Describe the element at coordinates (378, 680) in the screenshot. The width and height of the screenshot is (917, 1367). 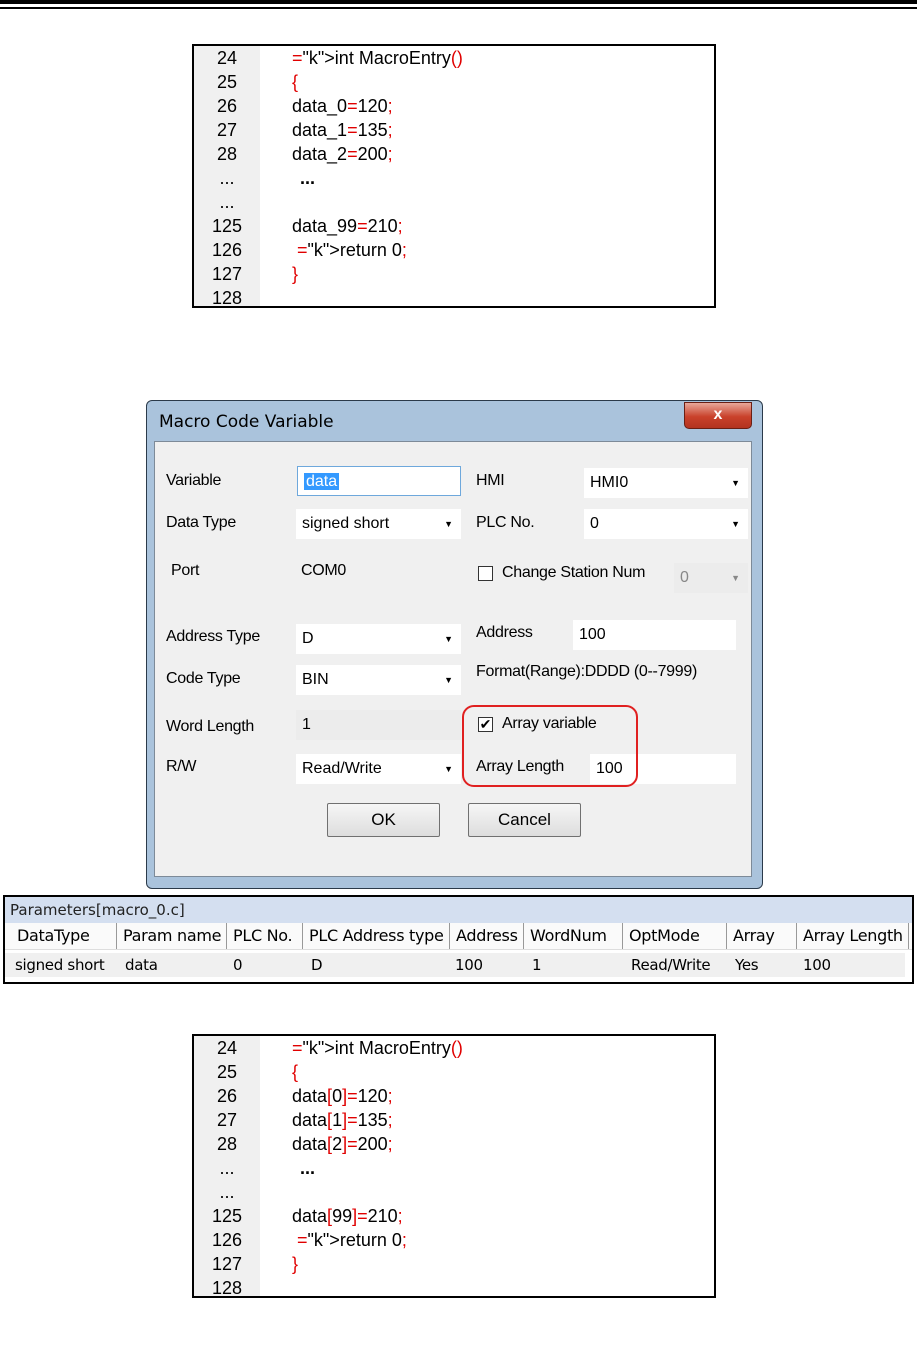
I see `code-type-select: BIN ▼` at that location.